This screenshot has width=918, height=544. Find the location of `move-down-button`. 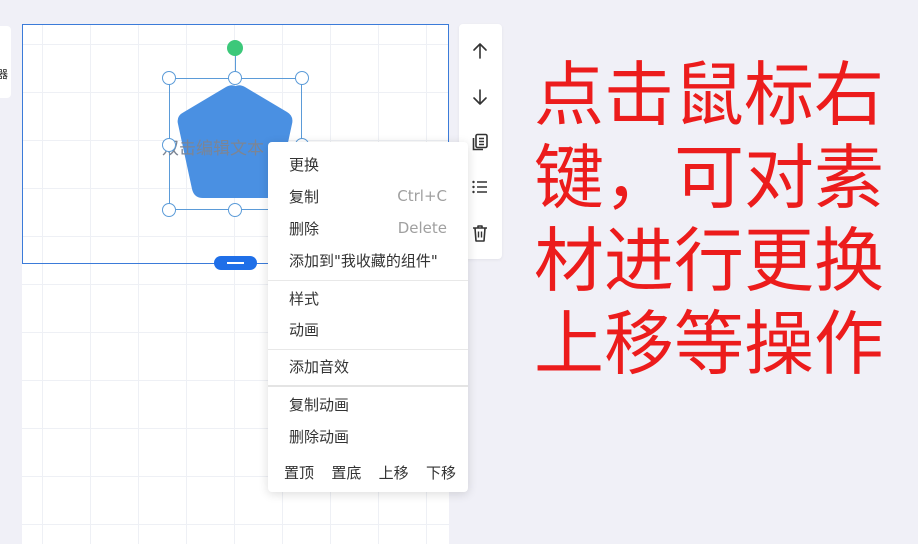

move-down-button is located at coordinates (480, 97).